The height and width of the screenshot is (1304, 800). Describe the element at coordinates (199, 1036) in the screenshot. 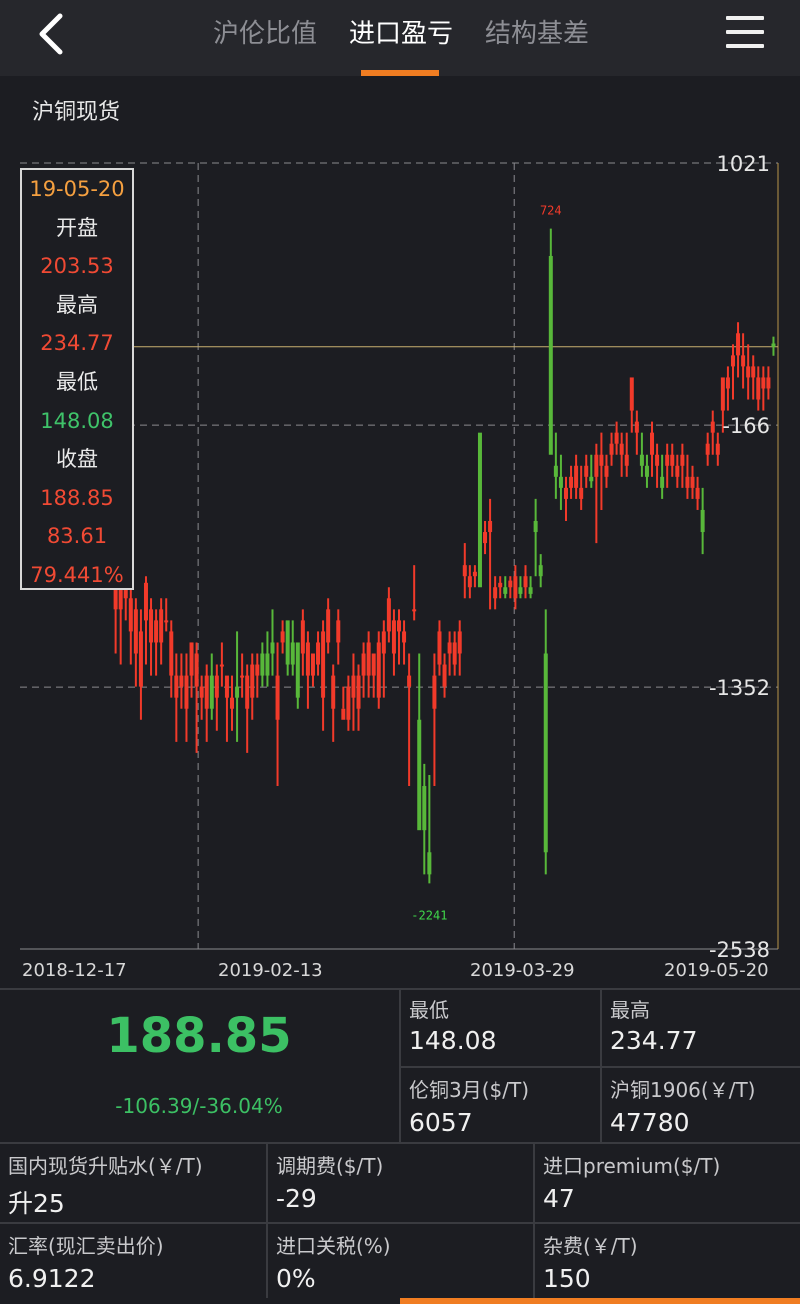

I see `current-price: 188.85` at that location.